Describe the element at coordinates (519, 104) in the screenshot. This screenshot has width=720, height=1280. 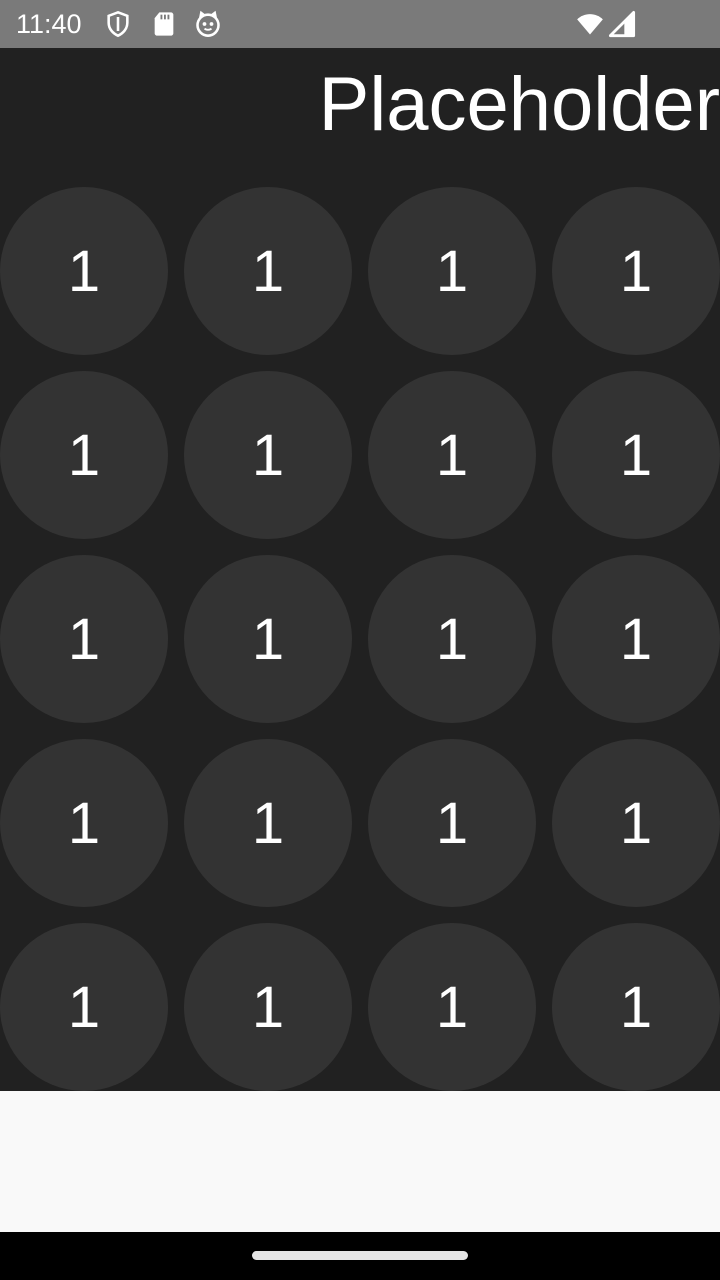
I see `display-text: Placeholder` at that location.